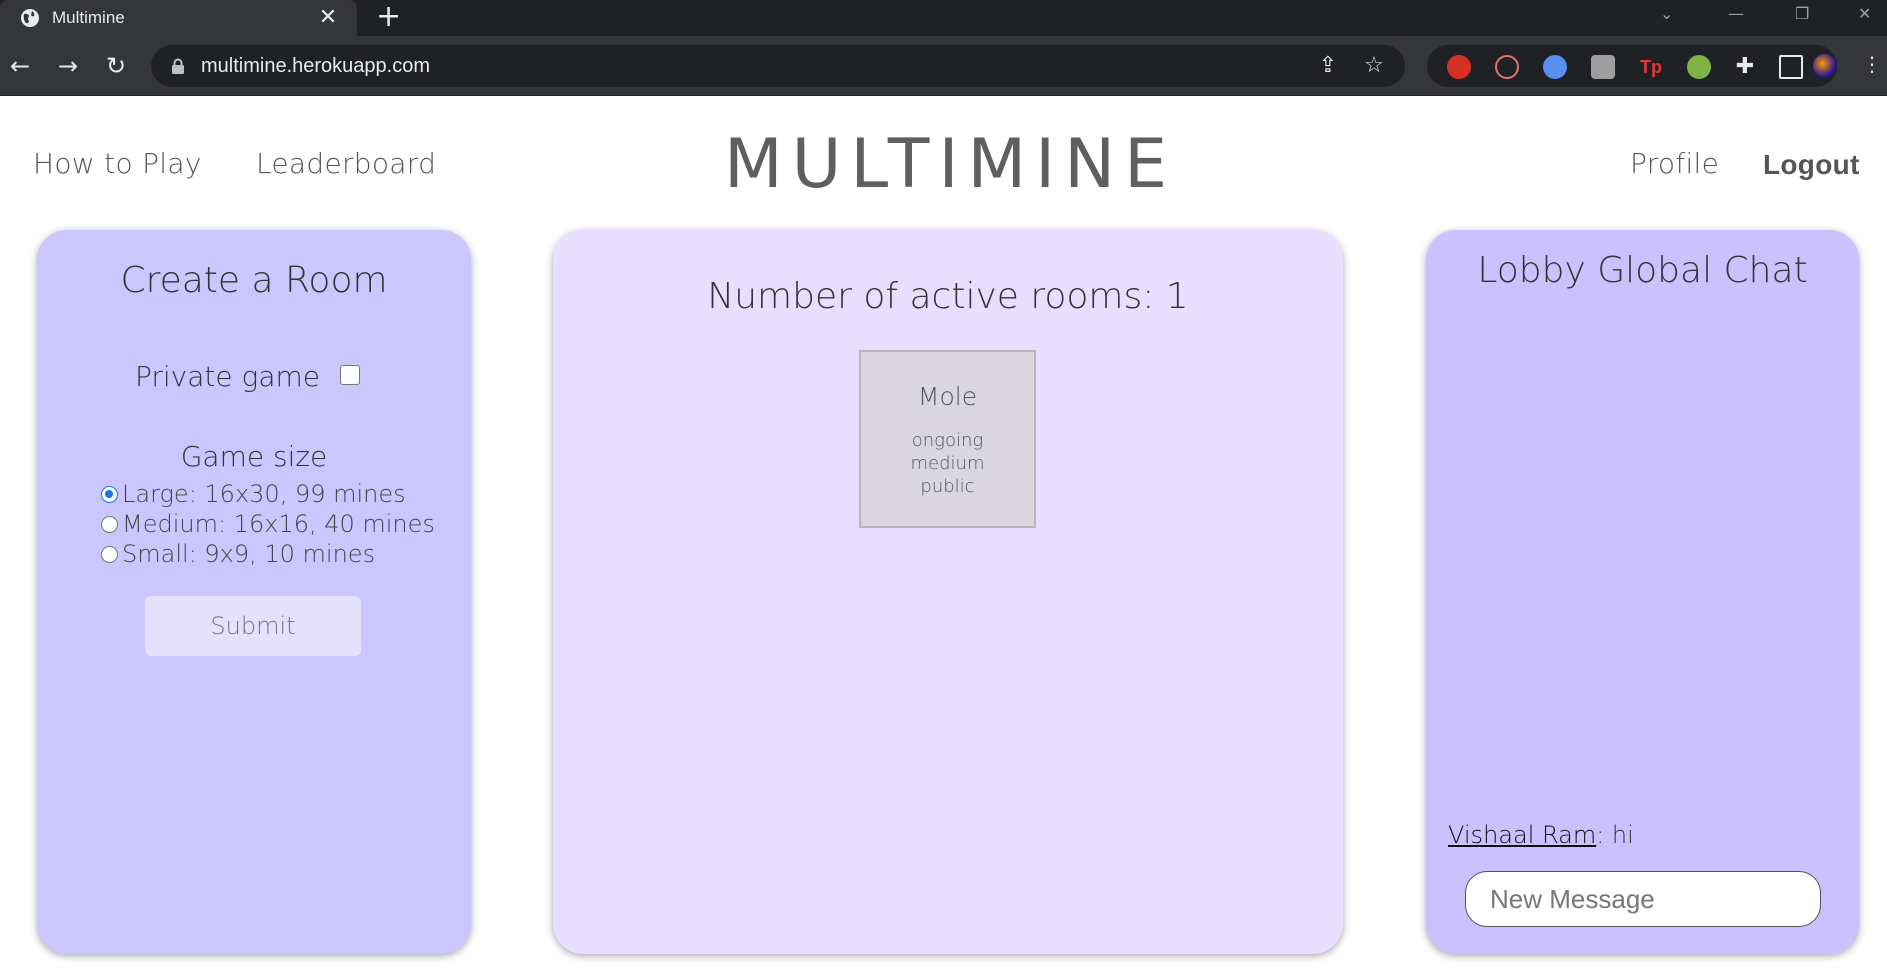 The image size is (1887, 976). Describe the element at coordinates (1632, 66) in the screenshot. I see `extensions-area: Tp ✚` at that location.